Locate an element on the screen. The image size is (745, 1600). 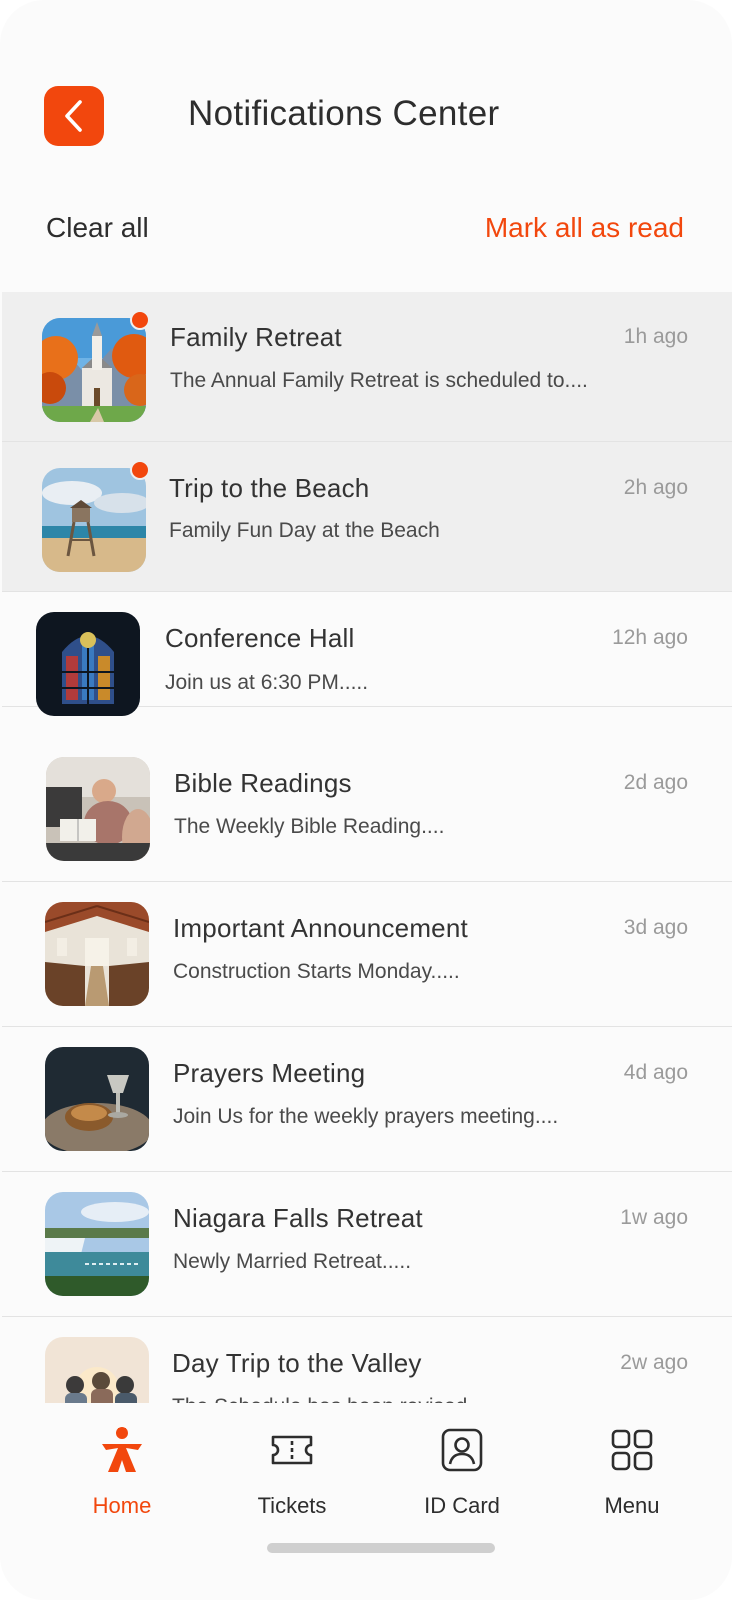
notification-time: 12h ago is located at coordinates (650, 637).